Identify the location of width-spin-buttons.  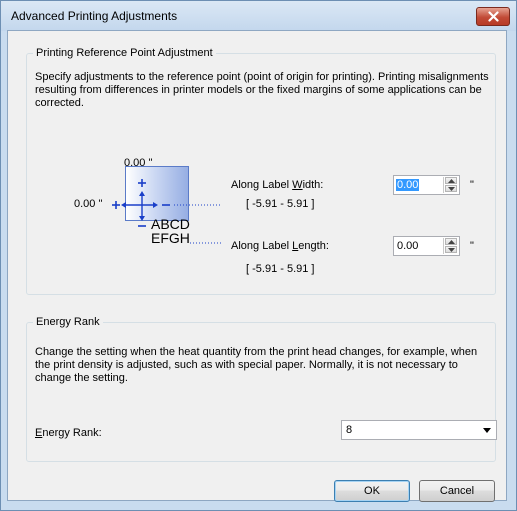
(450, 185).